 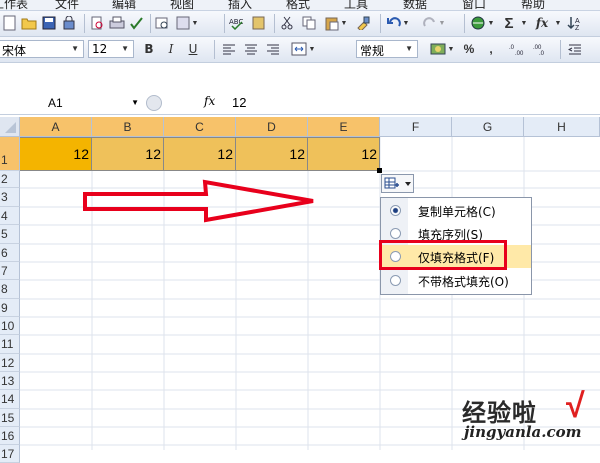 I want to click on menu-item-insert: 插入, so click(x=240, y=5).